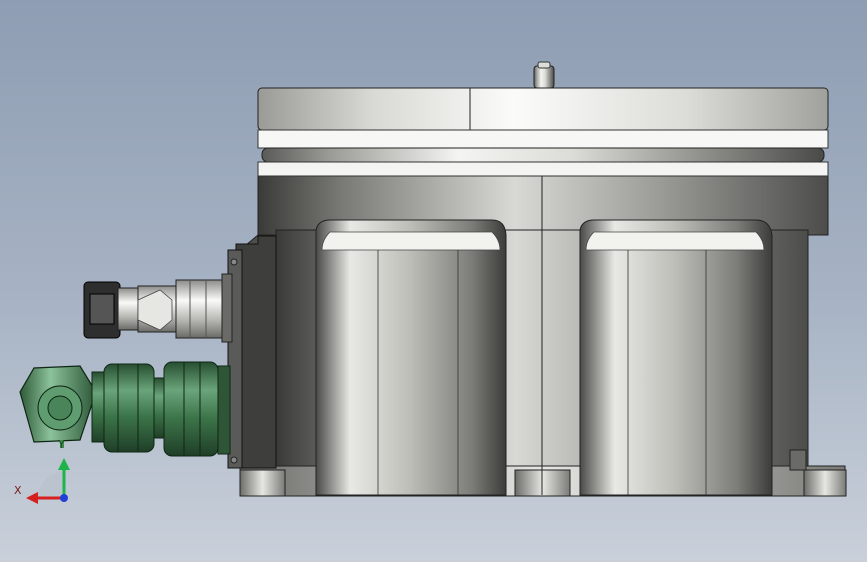 The width and height of the screenshot is (867, 562). What do you see at coordinates (543, 132) in the screenshot?
I see `top-cap` at bounding box center [543, 132].